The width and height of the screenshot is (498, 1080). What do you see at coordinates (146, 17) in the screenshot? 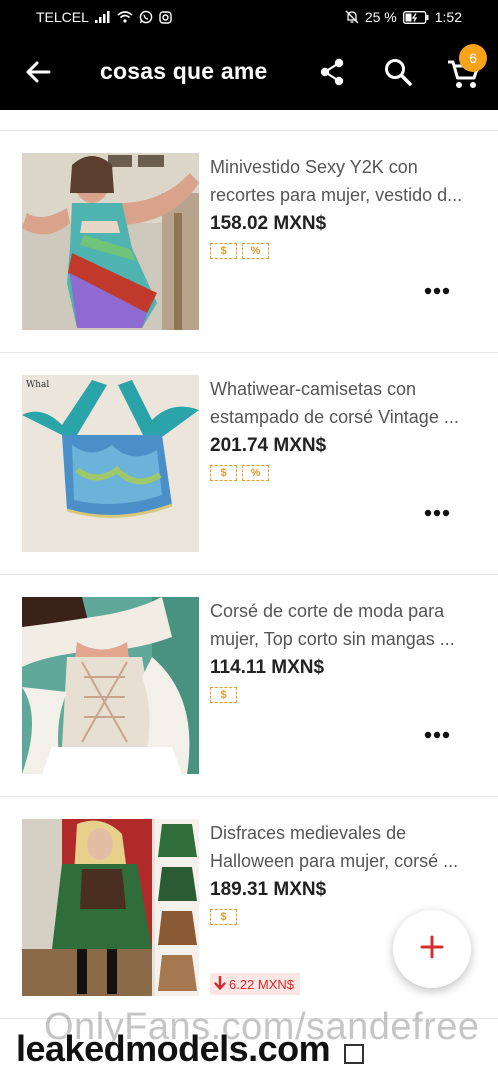
I see `whatsapp-icon` at bounding box center [146, 17].